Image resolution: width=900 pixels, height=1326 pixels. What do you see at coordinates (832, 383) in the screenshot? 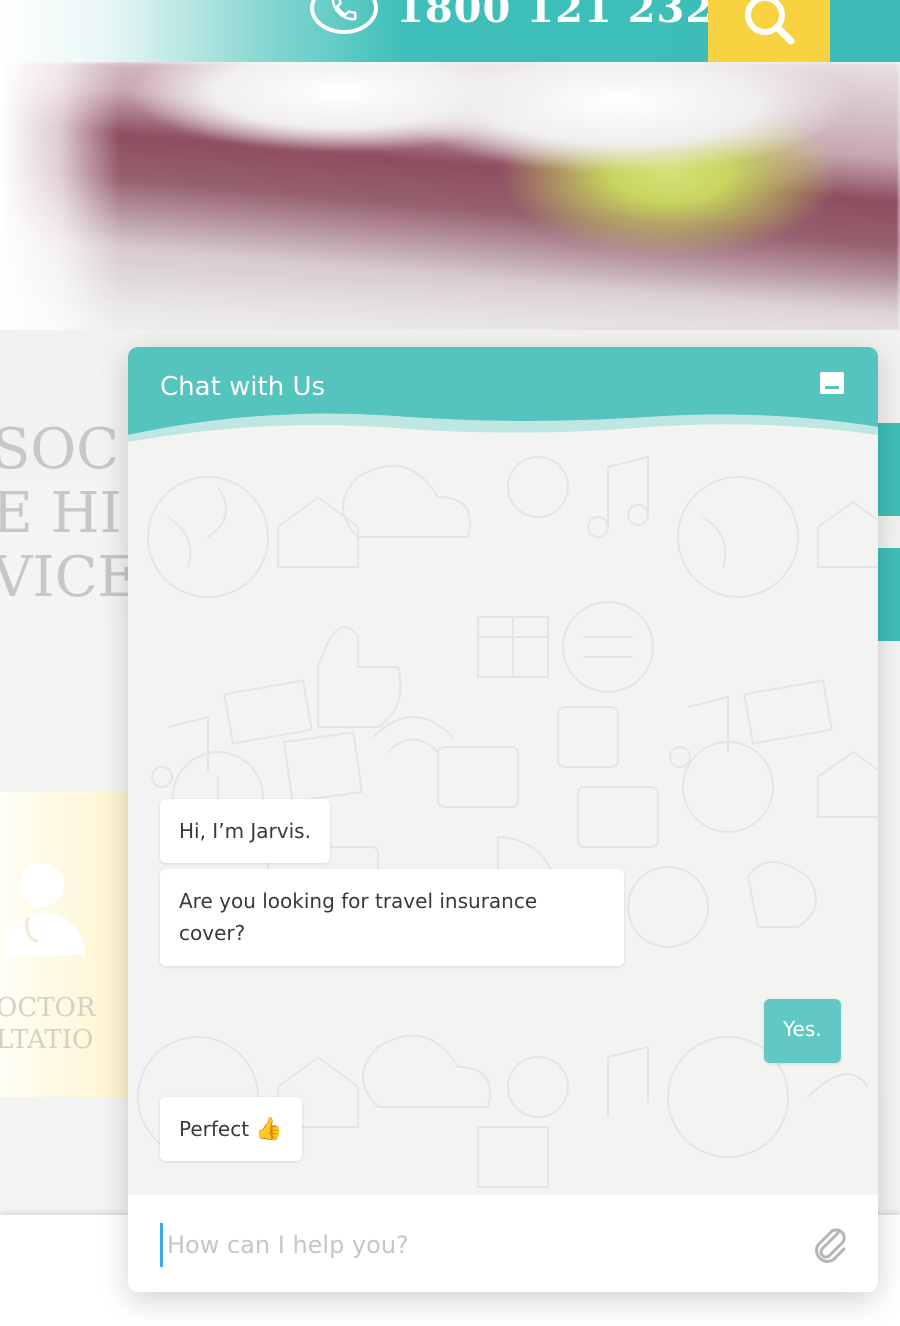
I see `minimize-icon` at bounding box center [832, 383].